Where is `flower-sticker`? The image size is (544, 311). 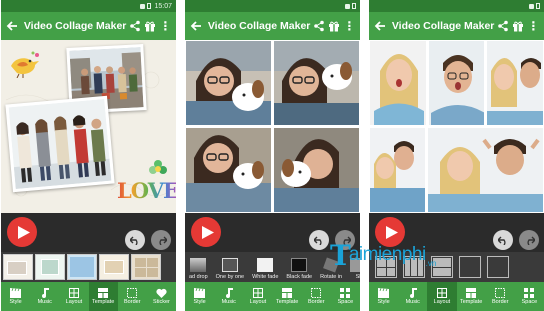 flower-sticker is located at coordinates (158, 169).